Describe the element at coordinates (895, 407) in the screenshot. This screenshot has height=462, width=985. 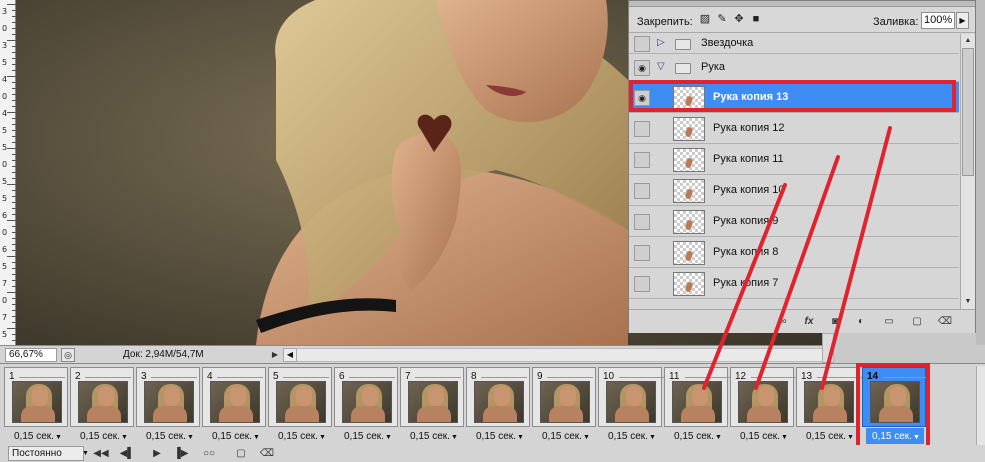
I see `animation-frame: 14 0,15 сек.▼` at that location.